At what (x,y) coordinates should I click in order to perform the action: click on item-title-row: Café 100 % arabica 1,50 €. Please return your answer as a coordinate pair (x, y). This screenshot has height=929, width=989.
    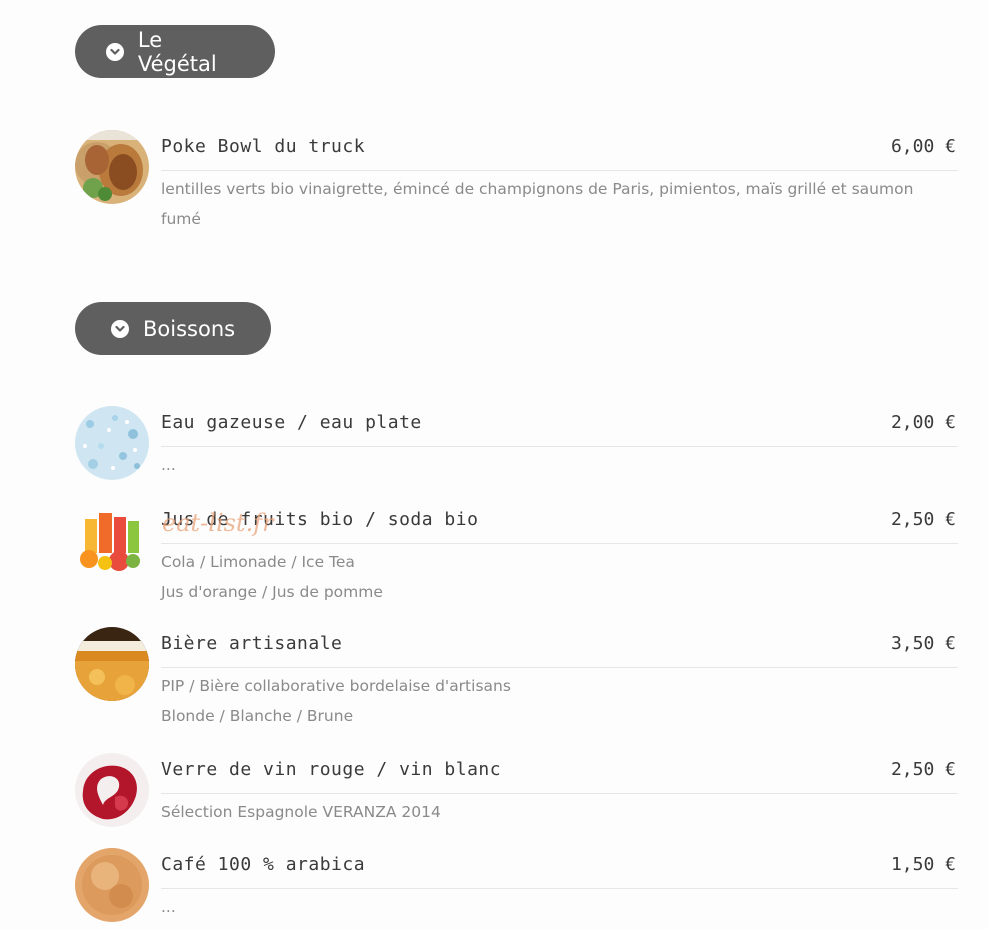
    Looking at the image, I should click on (559, 868).